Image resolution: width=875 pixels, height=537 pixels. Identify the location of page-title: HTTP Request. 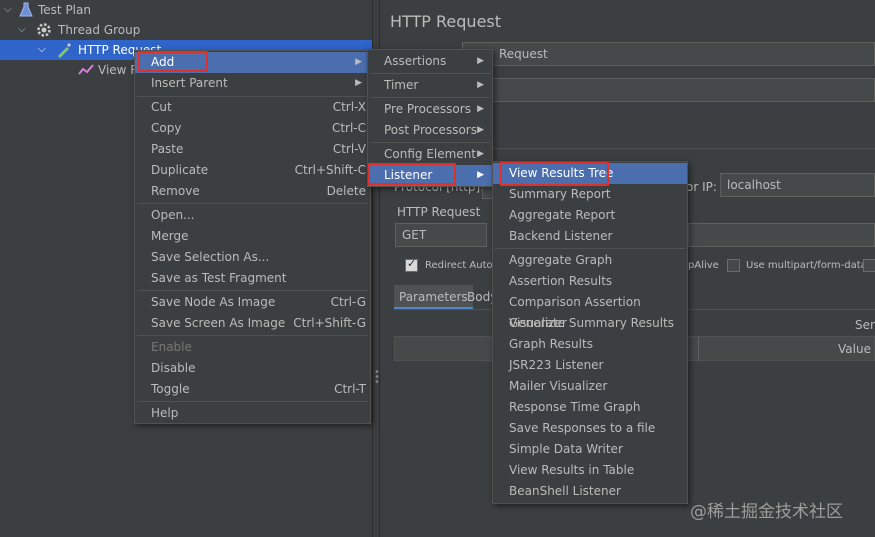
(446, 21).